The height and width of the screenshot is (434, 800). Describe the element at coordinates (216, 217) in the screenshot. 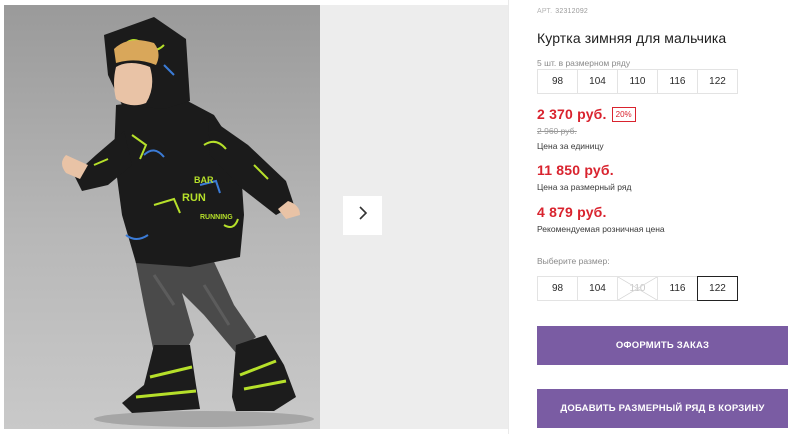

I see `svg-text: RUNNING` at that location.